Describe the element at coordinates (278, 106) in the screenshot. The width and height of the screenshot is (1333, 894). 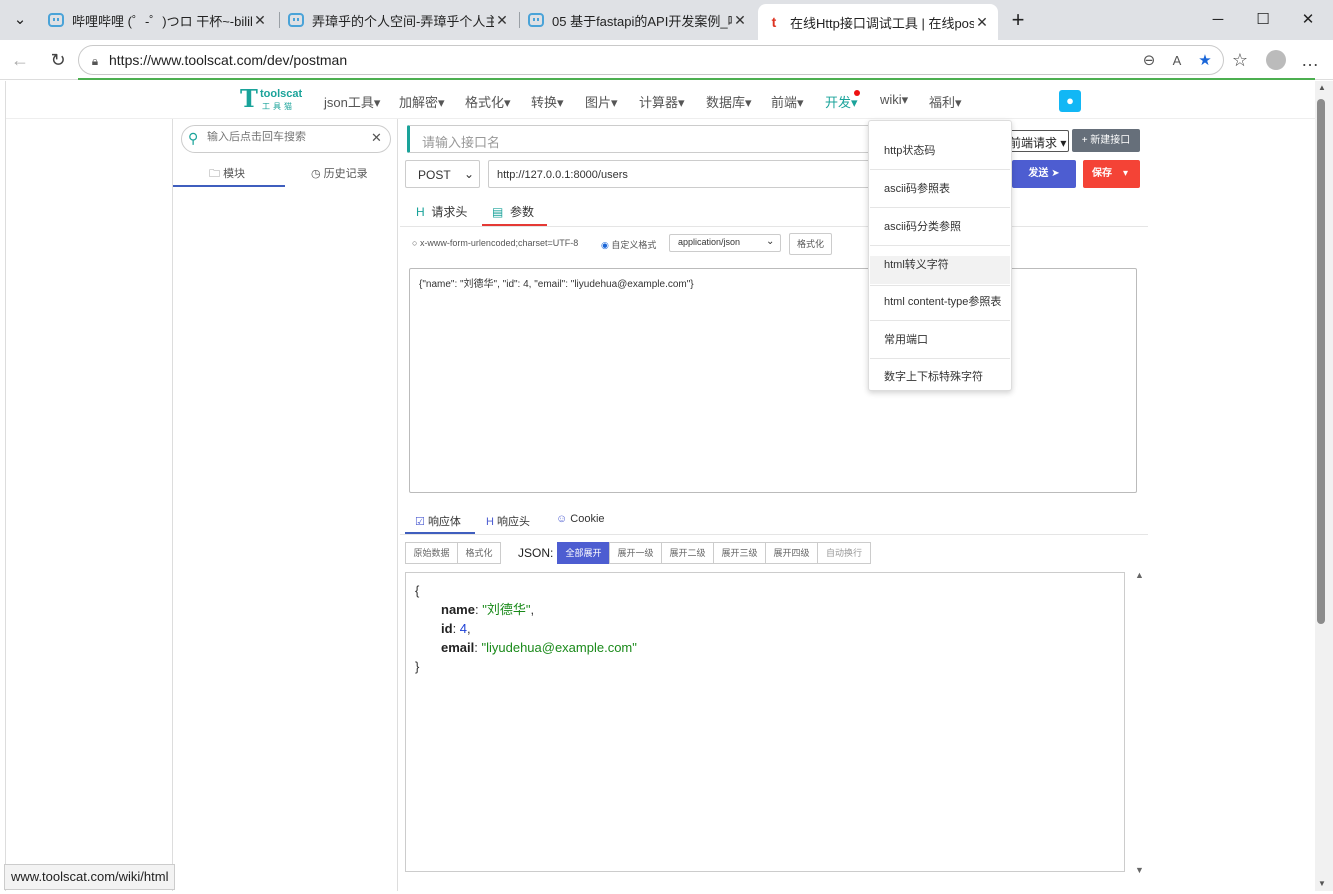
I see `logo-cn: 工具猫` at that location.